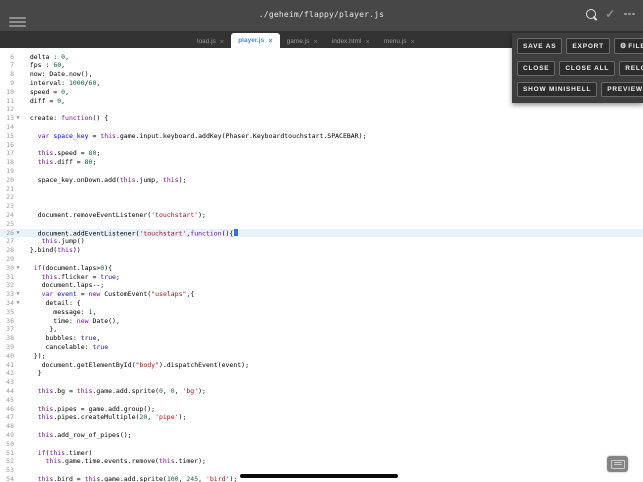 The image size is (643, 482). Describe the element at coordinates (10, 223) in the screenshot. I see `line-number: 25` at that location.